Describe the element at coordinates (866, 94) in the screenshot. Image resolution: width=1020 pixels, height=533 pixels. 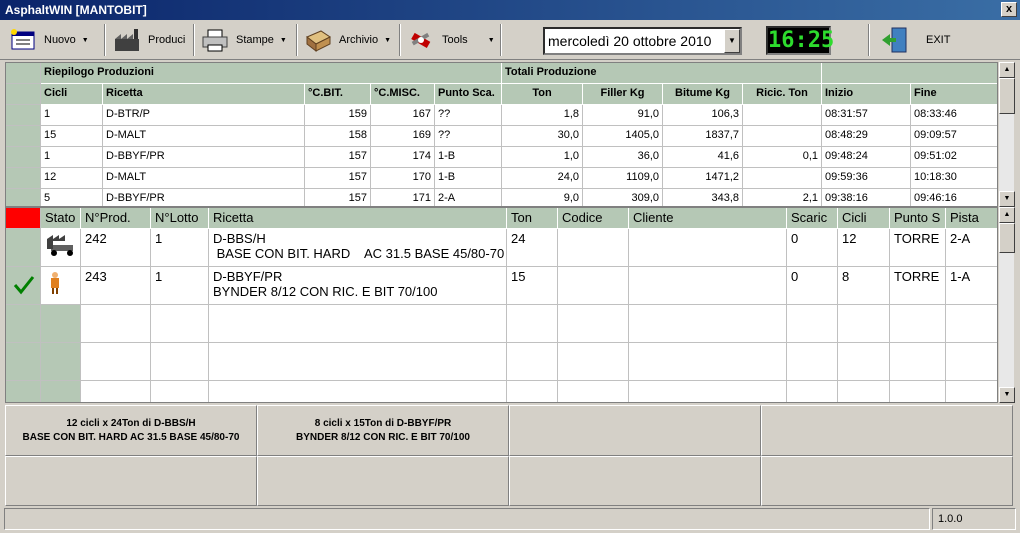
I see `column-header: Inizio` at that location.